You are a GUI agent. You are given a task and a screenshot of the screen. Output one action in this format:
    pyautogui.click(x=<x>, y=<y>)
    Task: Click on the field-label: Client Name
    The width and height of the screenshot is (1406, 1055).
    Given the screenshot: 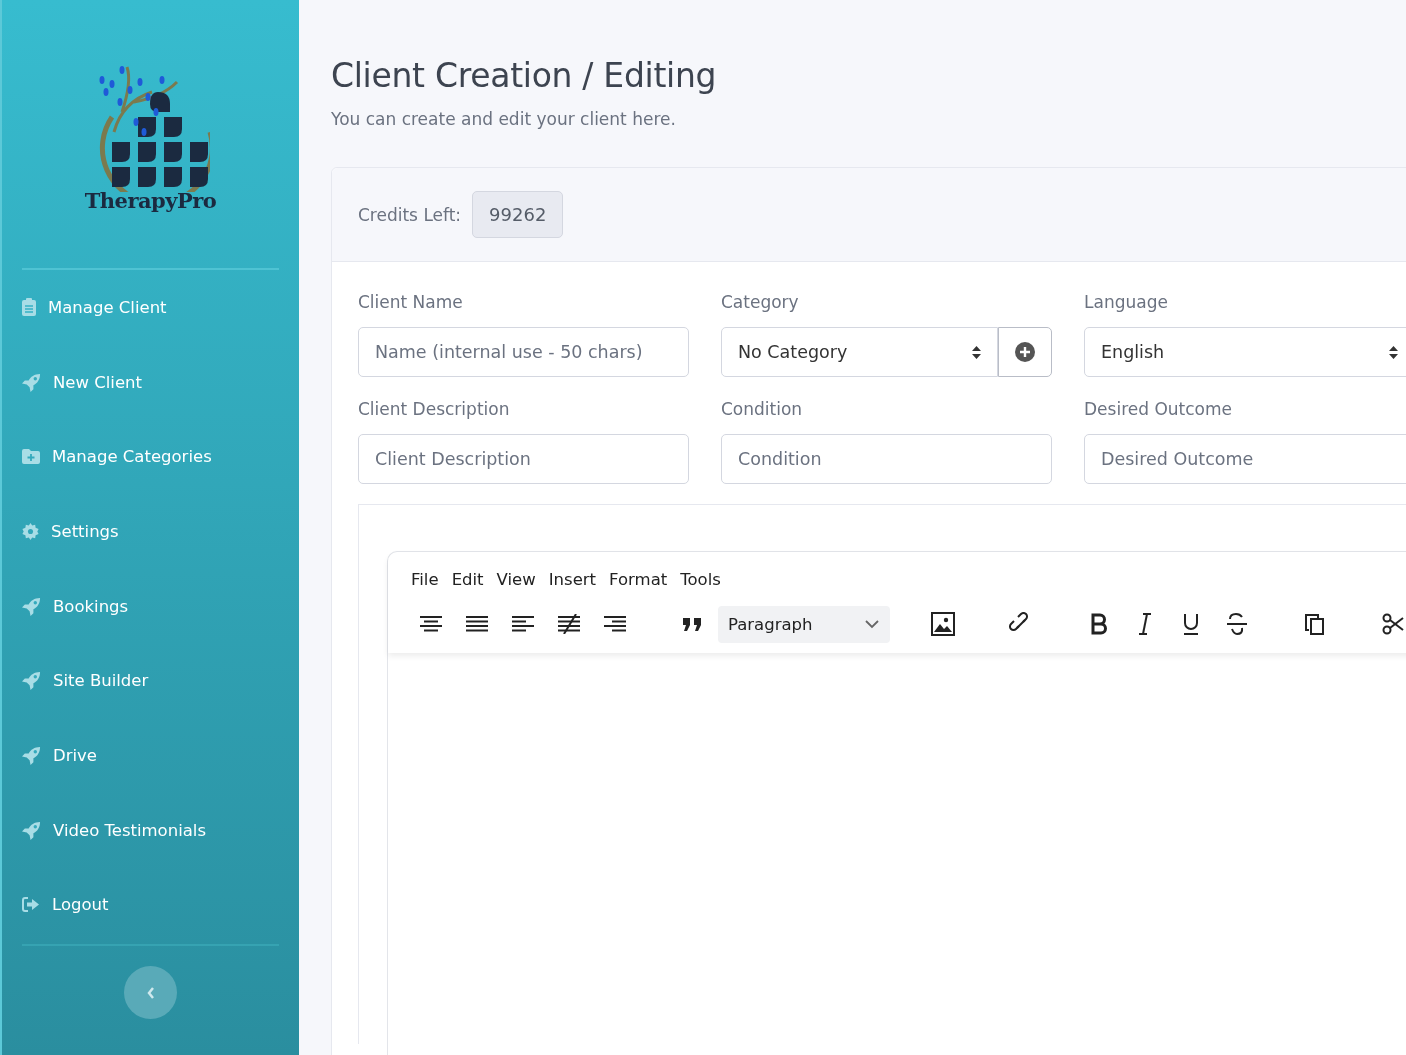 What is the action you would take?
    pyautogui.click(x=411, y=303)
    